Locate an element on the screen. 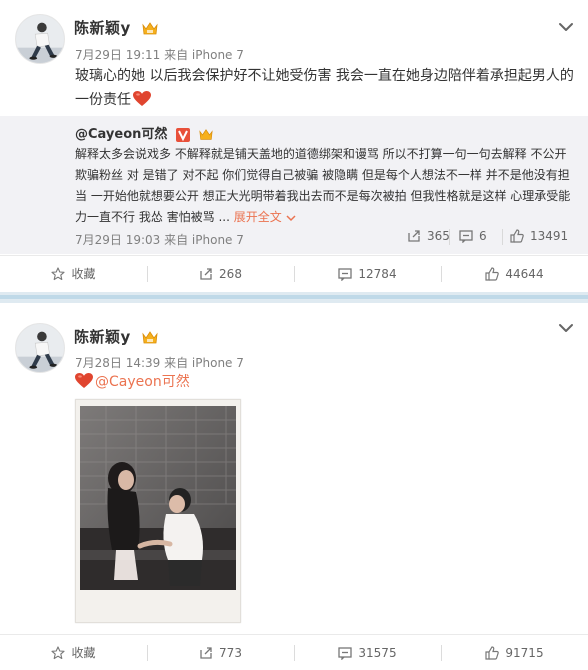 The width and height of the screenshot is (588, 670). repost-mini-comment: 6 is located at coordinates (468, 237).